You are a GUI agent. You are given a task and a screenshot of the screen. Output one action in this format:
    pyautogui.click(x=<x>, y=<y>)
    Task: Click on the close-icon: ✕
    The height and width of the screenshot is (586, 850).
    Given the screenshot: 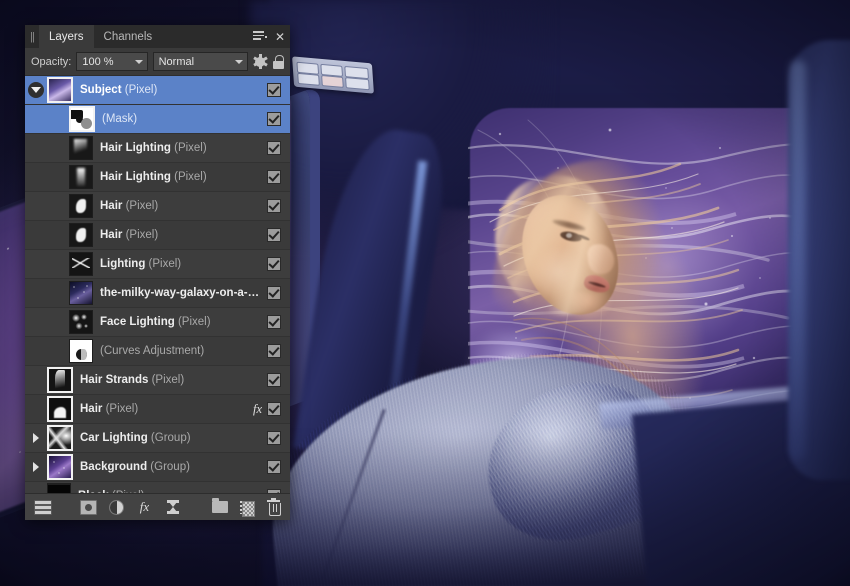 What is the action you would take?
    pyautogui.click(x=280, y=36)
    